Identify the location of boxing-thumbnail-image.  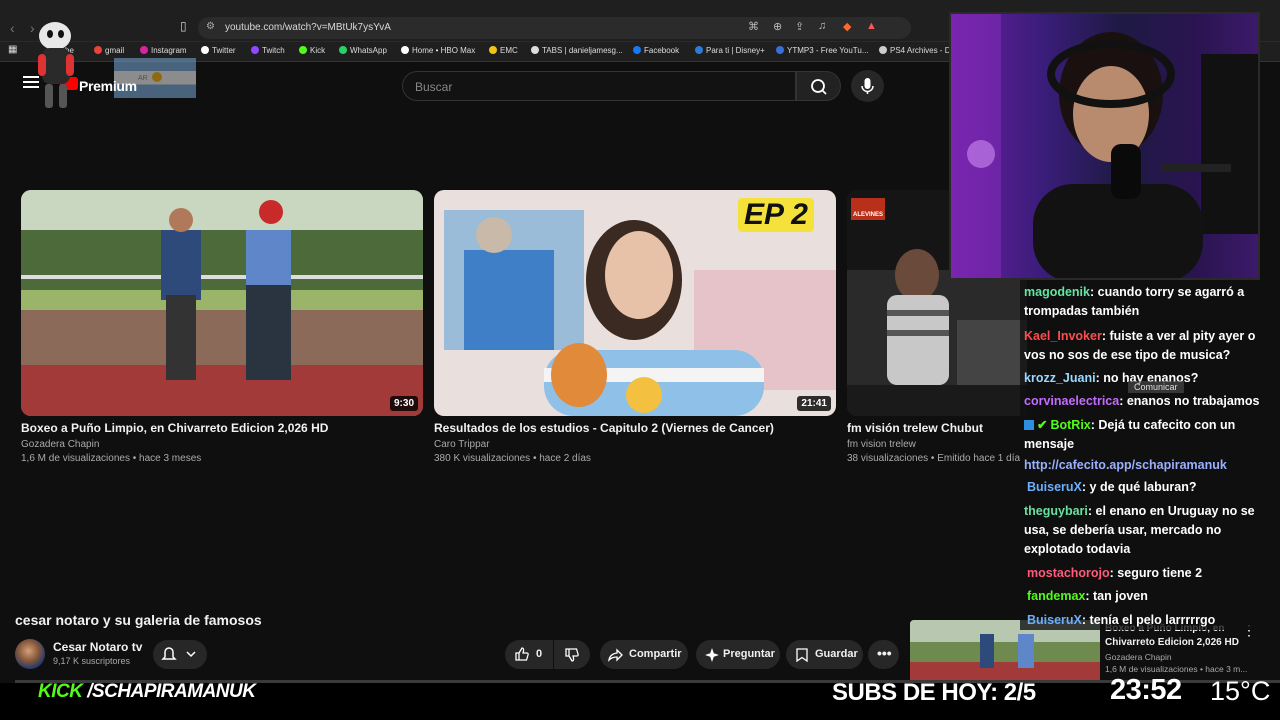
(222, 303).